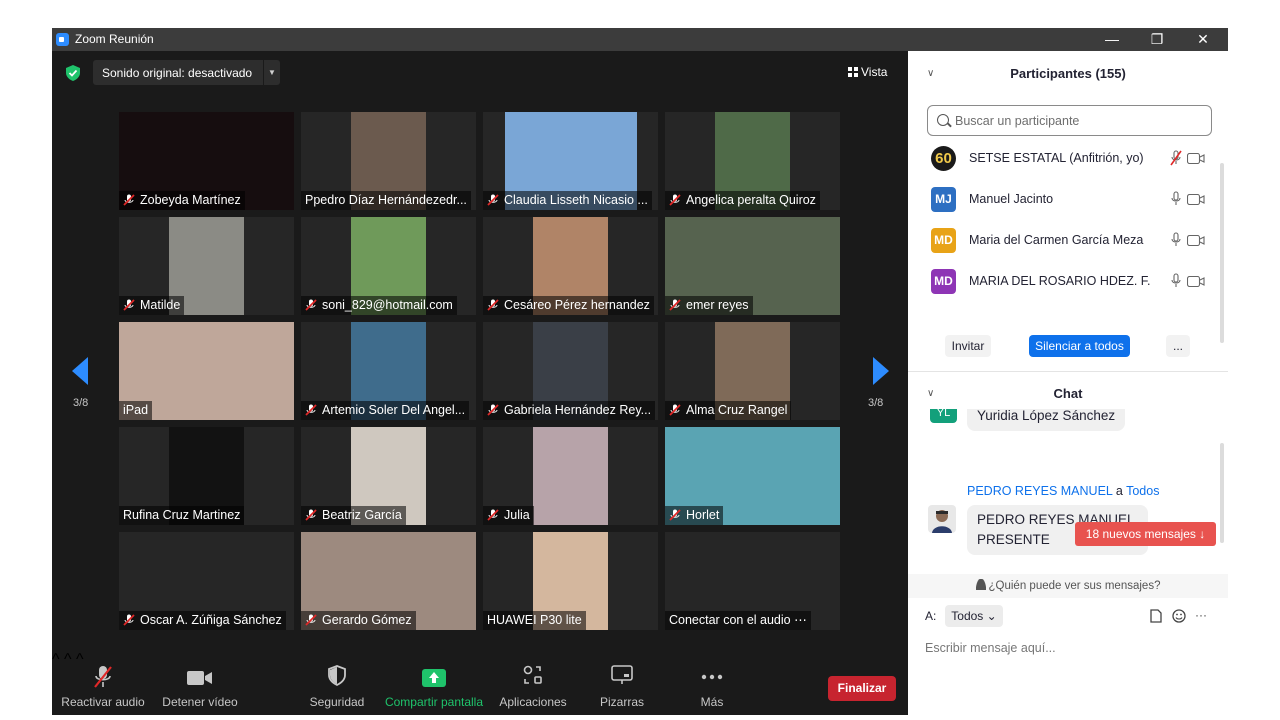 This screenshot has width=1280, height=720. What do you see at coordinates (1203, 39) in the screenshot?
I see `close-button: ✕` at bounding box center [1203, 39].